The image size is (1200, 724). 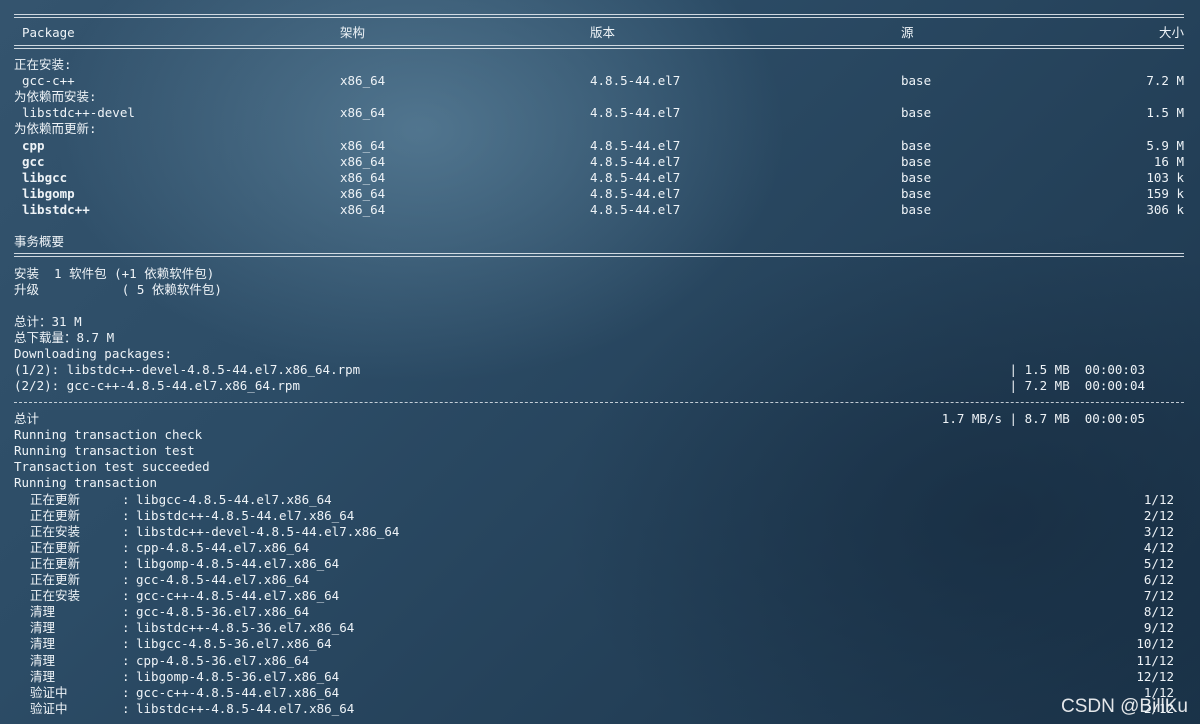 I want to click on upgrade-summary: 升级 ( 5 依赖软件包), so click(x=599, y=290).